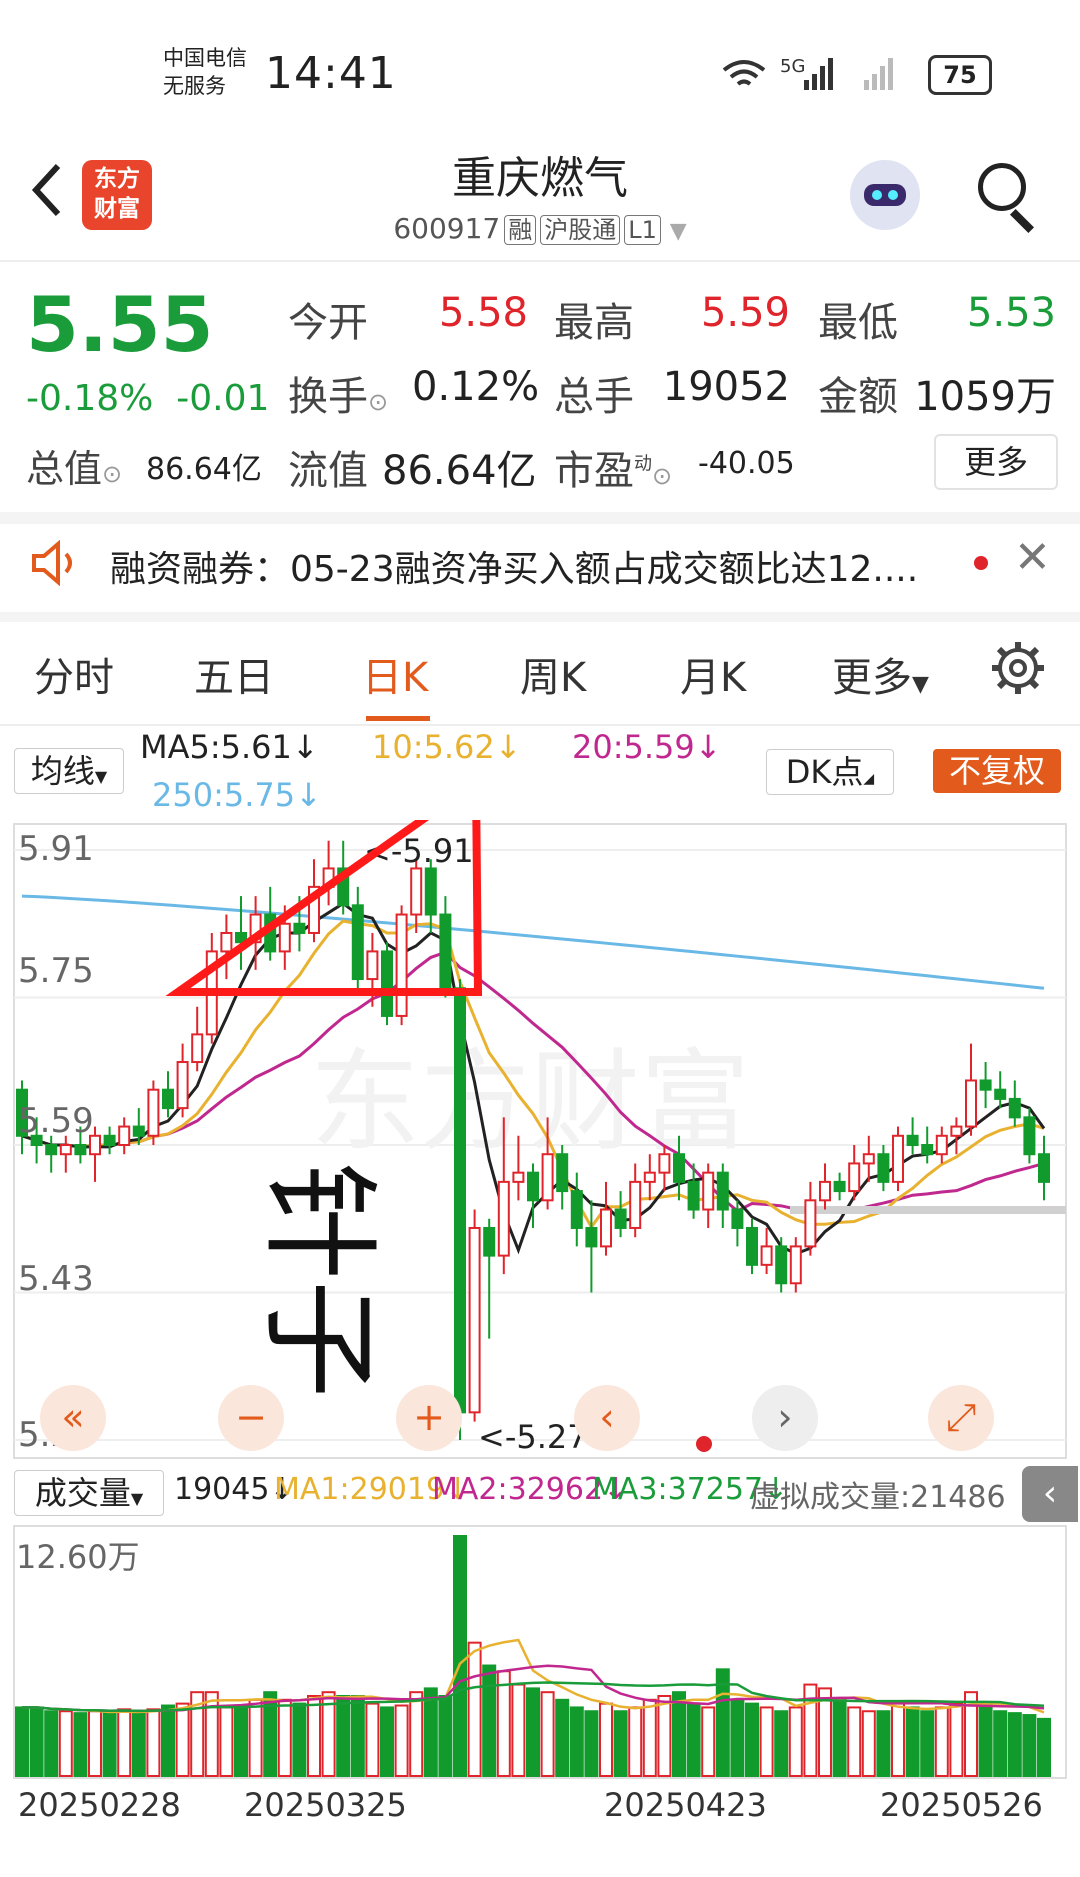 Image resolution: width=1080 pixels, height=1877 pixels. Describe the element at coordinates (234, 674) in the screenshot. I see `tab-five-day: 五日` at that location.